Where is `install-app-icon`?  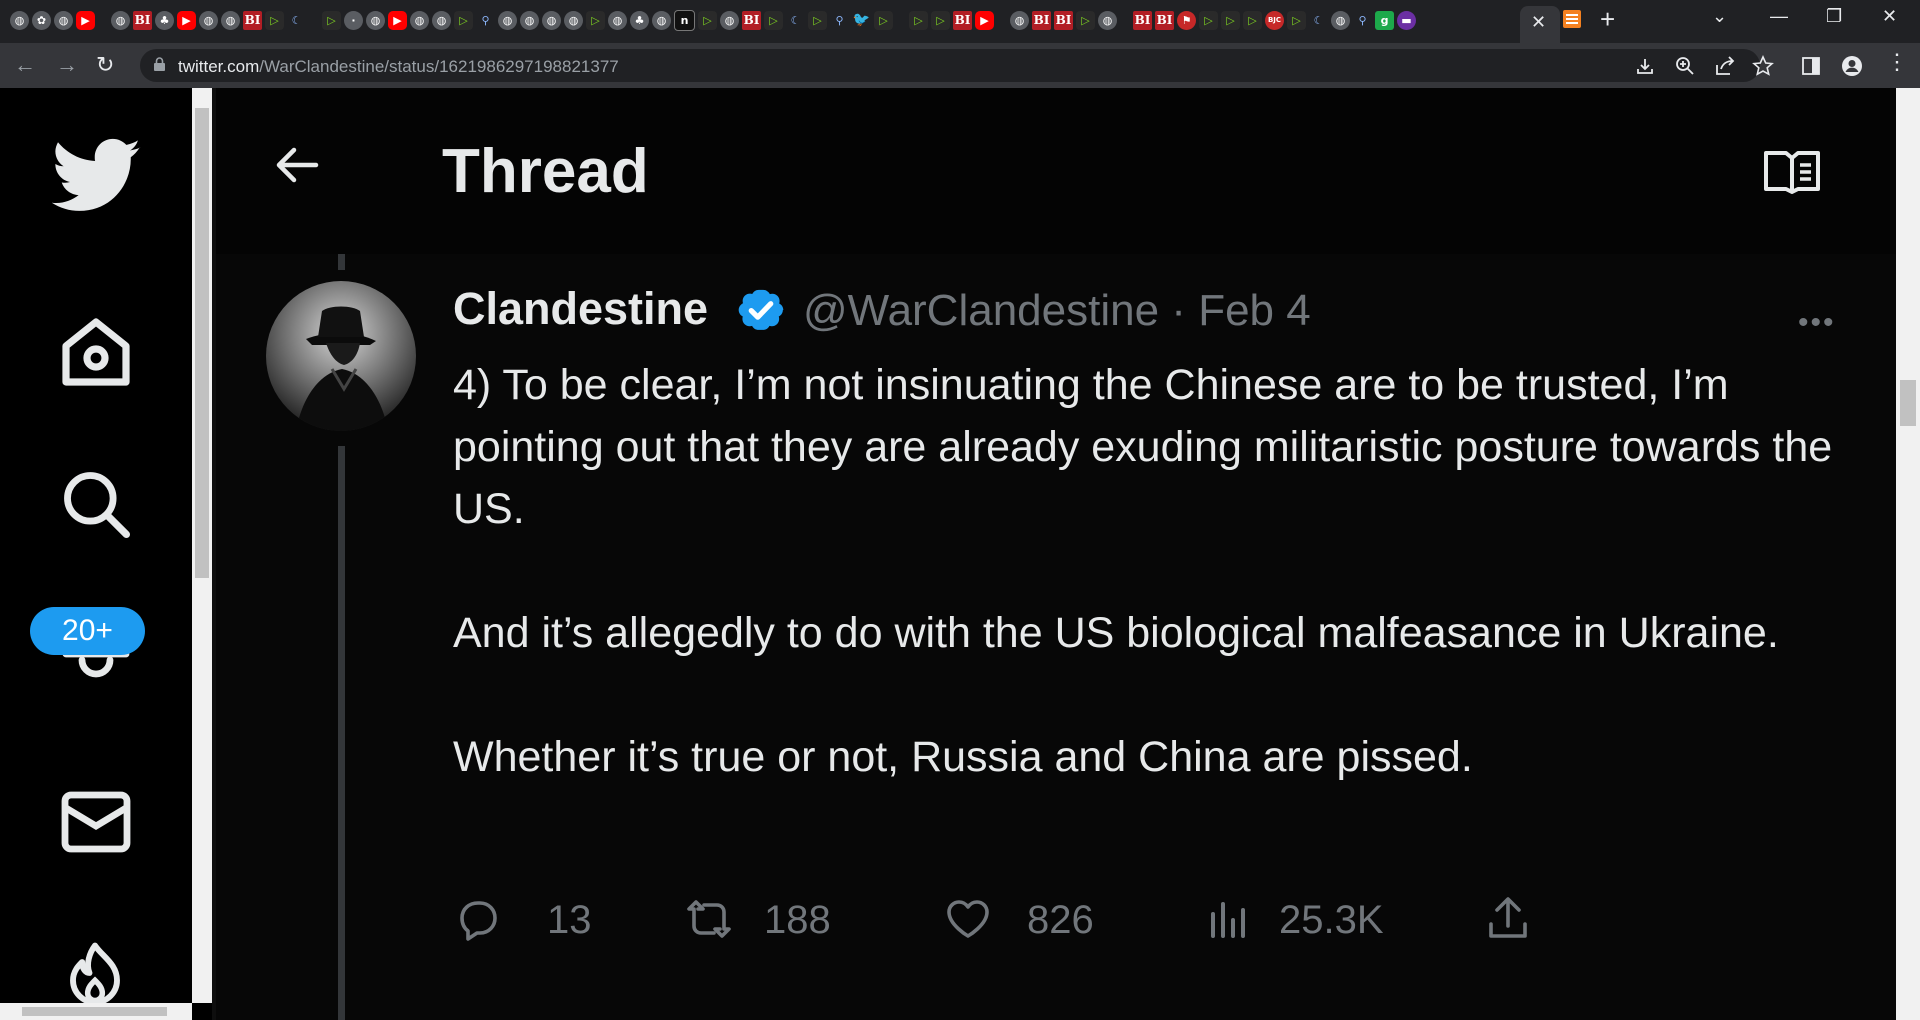
install-app-icon is located at coordinates (1645, 66).